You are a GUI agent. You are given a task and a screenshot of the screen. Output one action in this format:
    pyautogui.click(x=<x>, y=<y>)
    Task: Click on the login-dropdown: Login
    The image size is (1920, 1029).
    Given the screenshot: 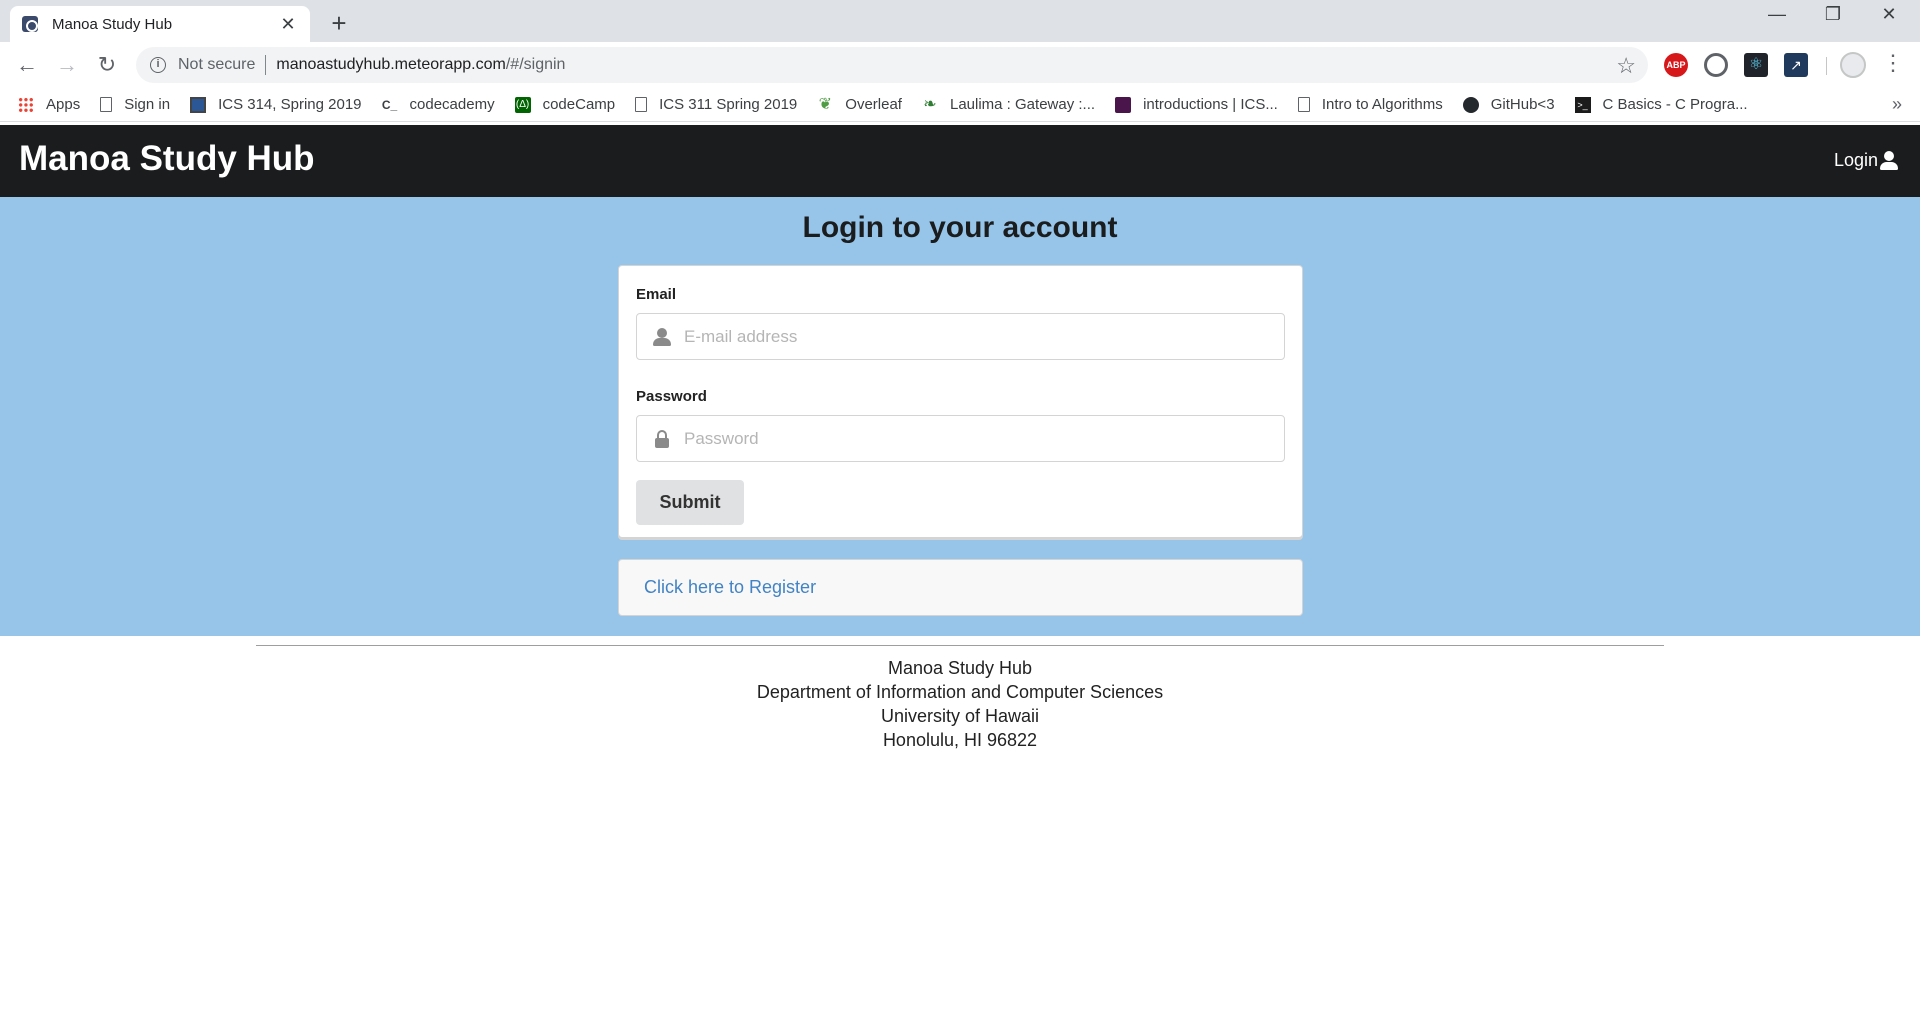 What is the action you would take?
    pyautogui.click(x=1866, y=160)
    